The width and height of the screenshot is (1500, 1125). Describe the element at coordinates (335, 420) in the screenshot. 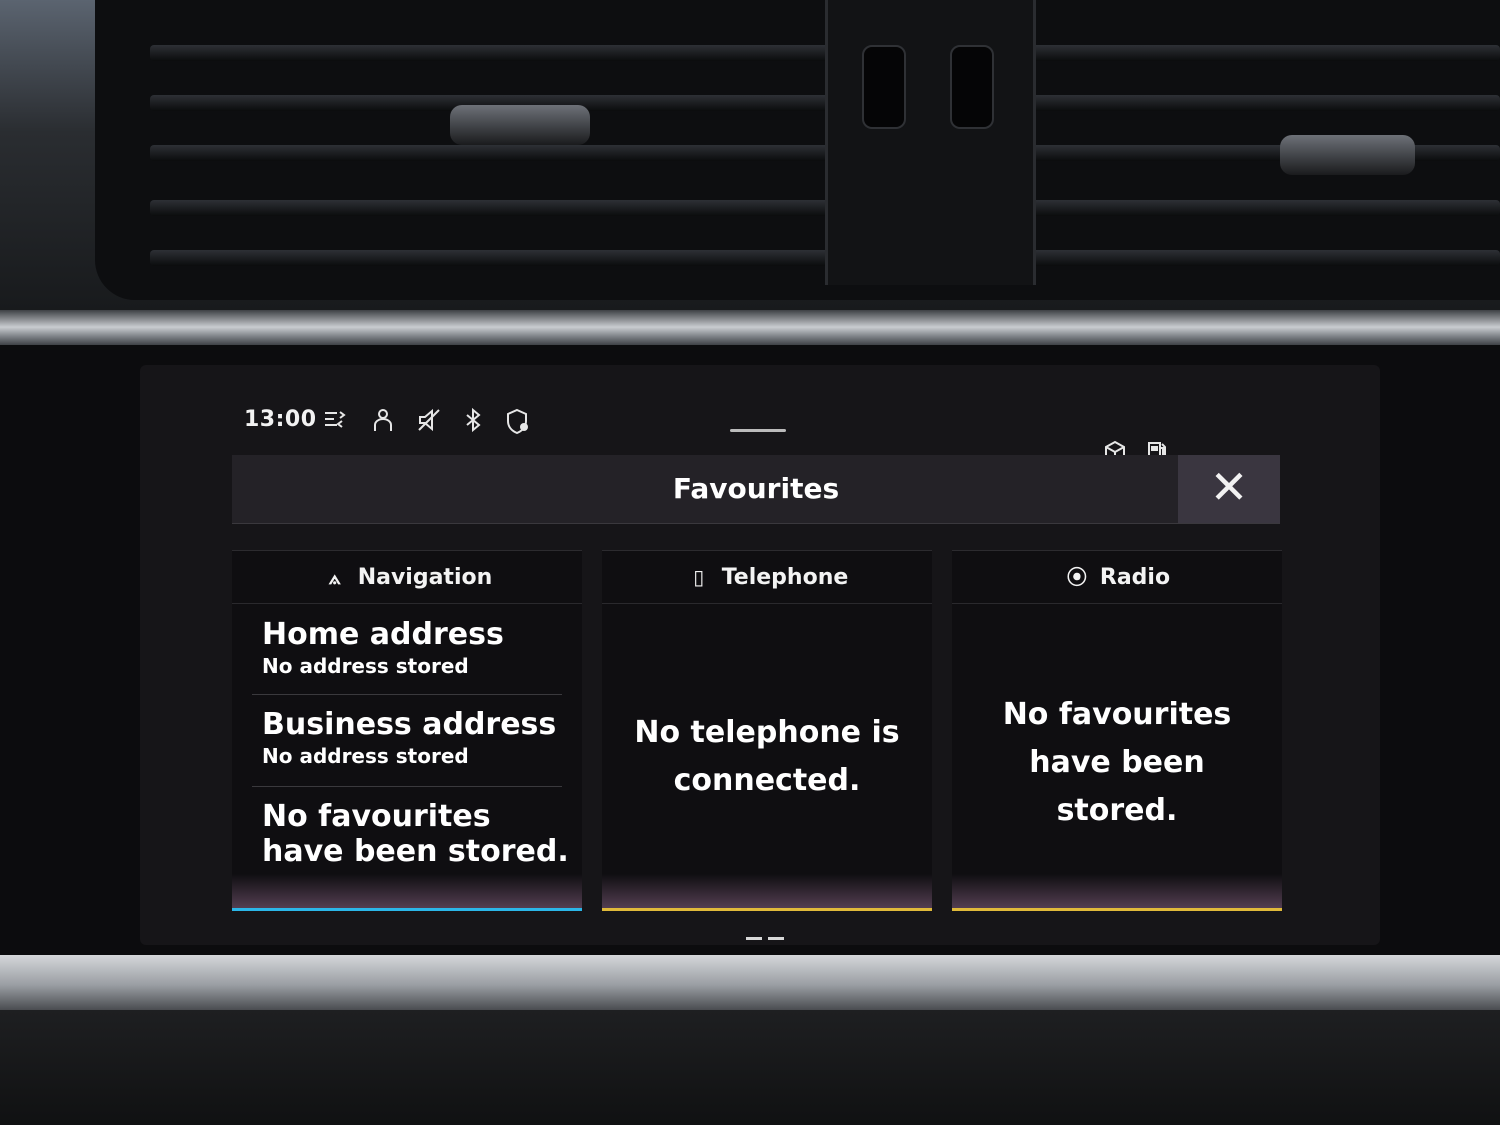

I see `traffic-info-icon` at that location.